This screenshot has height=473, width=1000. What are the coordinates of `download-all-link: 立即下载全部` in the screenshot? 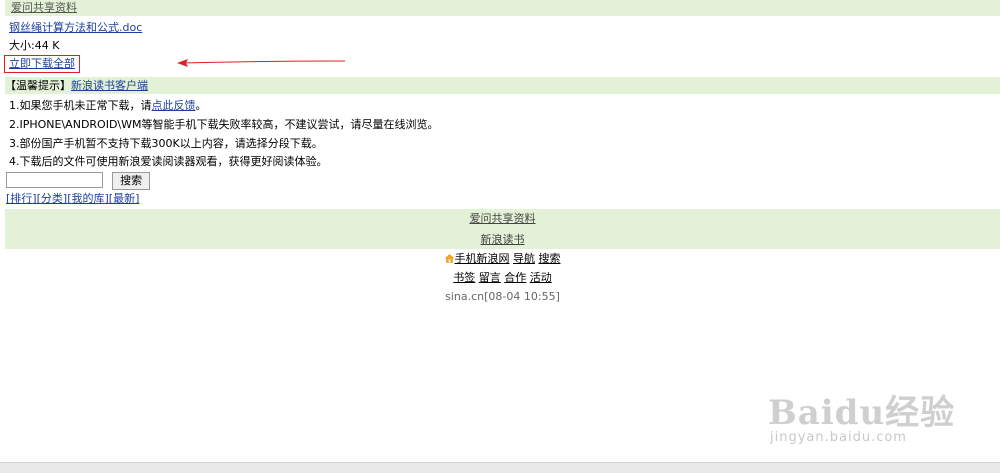 It's located at (42, 63).